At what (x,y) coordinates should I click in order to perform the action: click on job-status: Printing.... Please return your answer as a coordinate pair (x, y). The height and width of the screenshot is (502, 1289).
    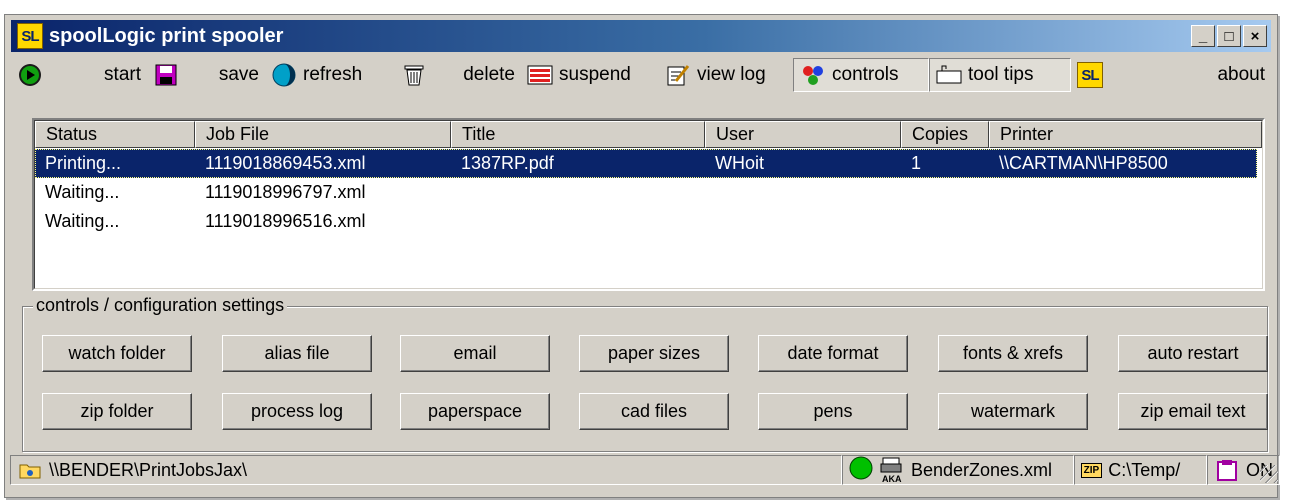
    Looking at the image, I should click on (83, 163).